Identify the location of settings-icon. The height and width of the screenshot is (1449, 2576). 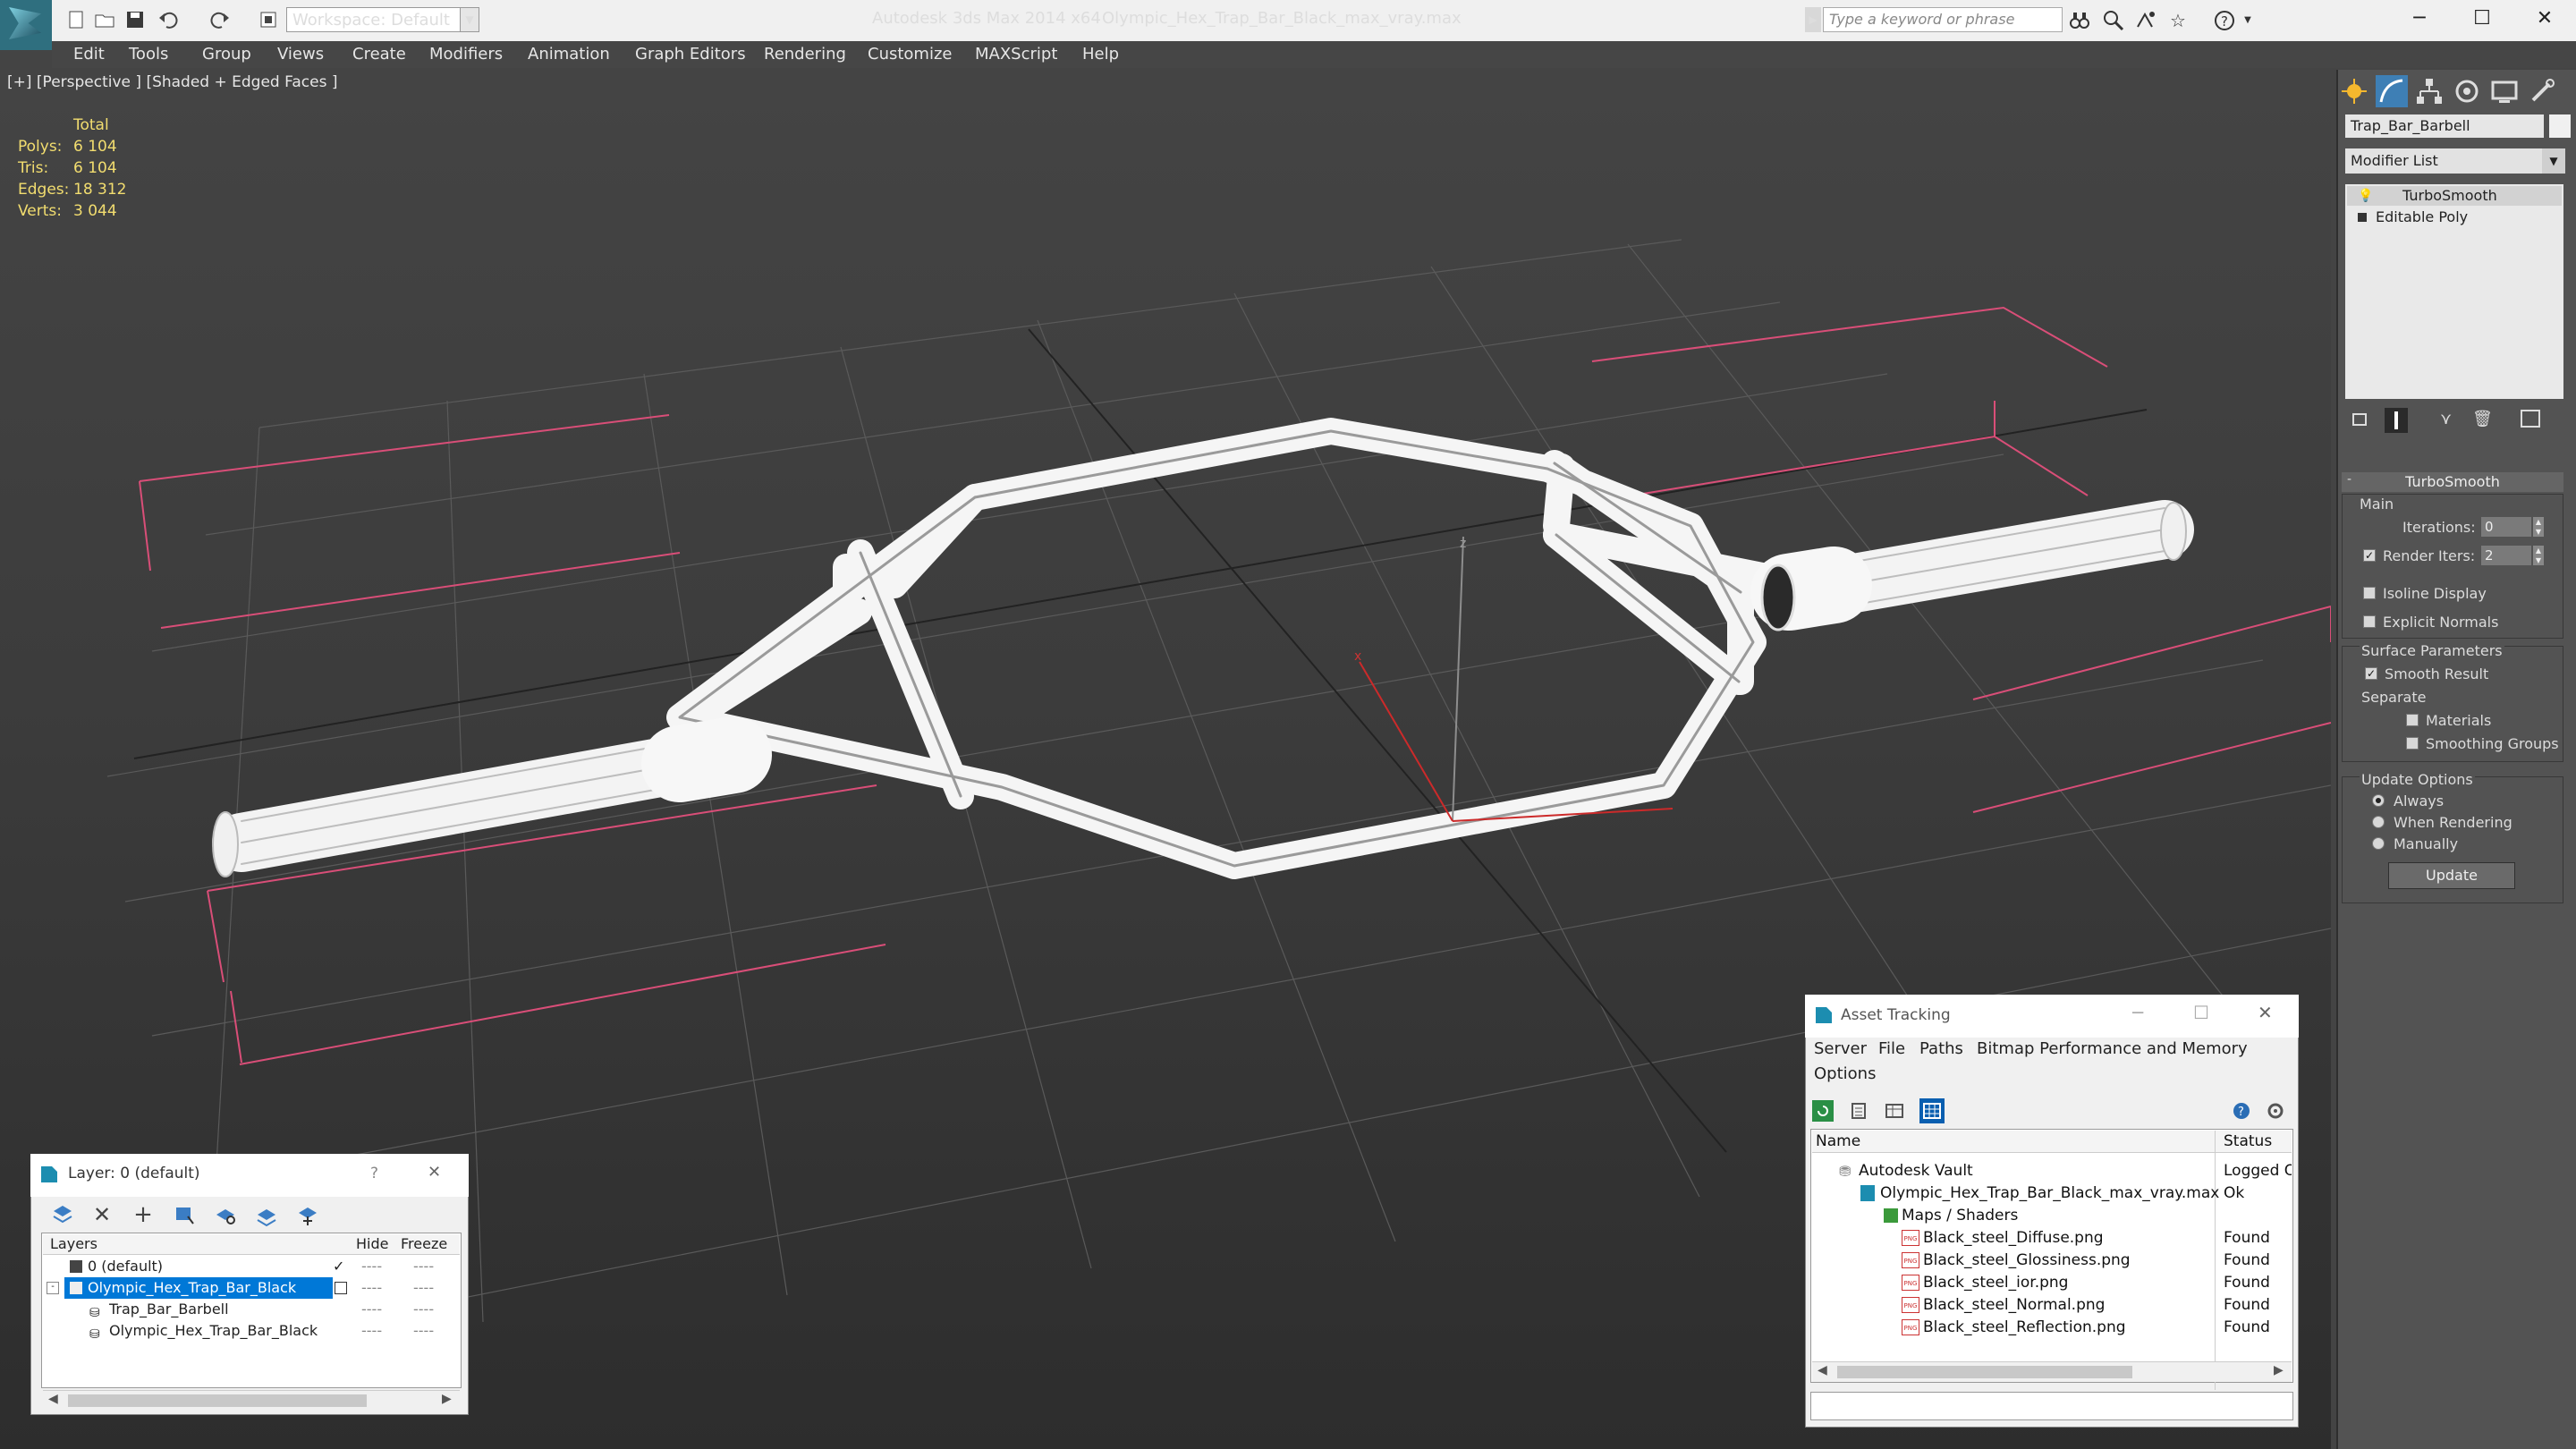
(2275, 1111).